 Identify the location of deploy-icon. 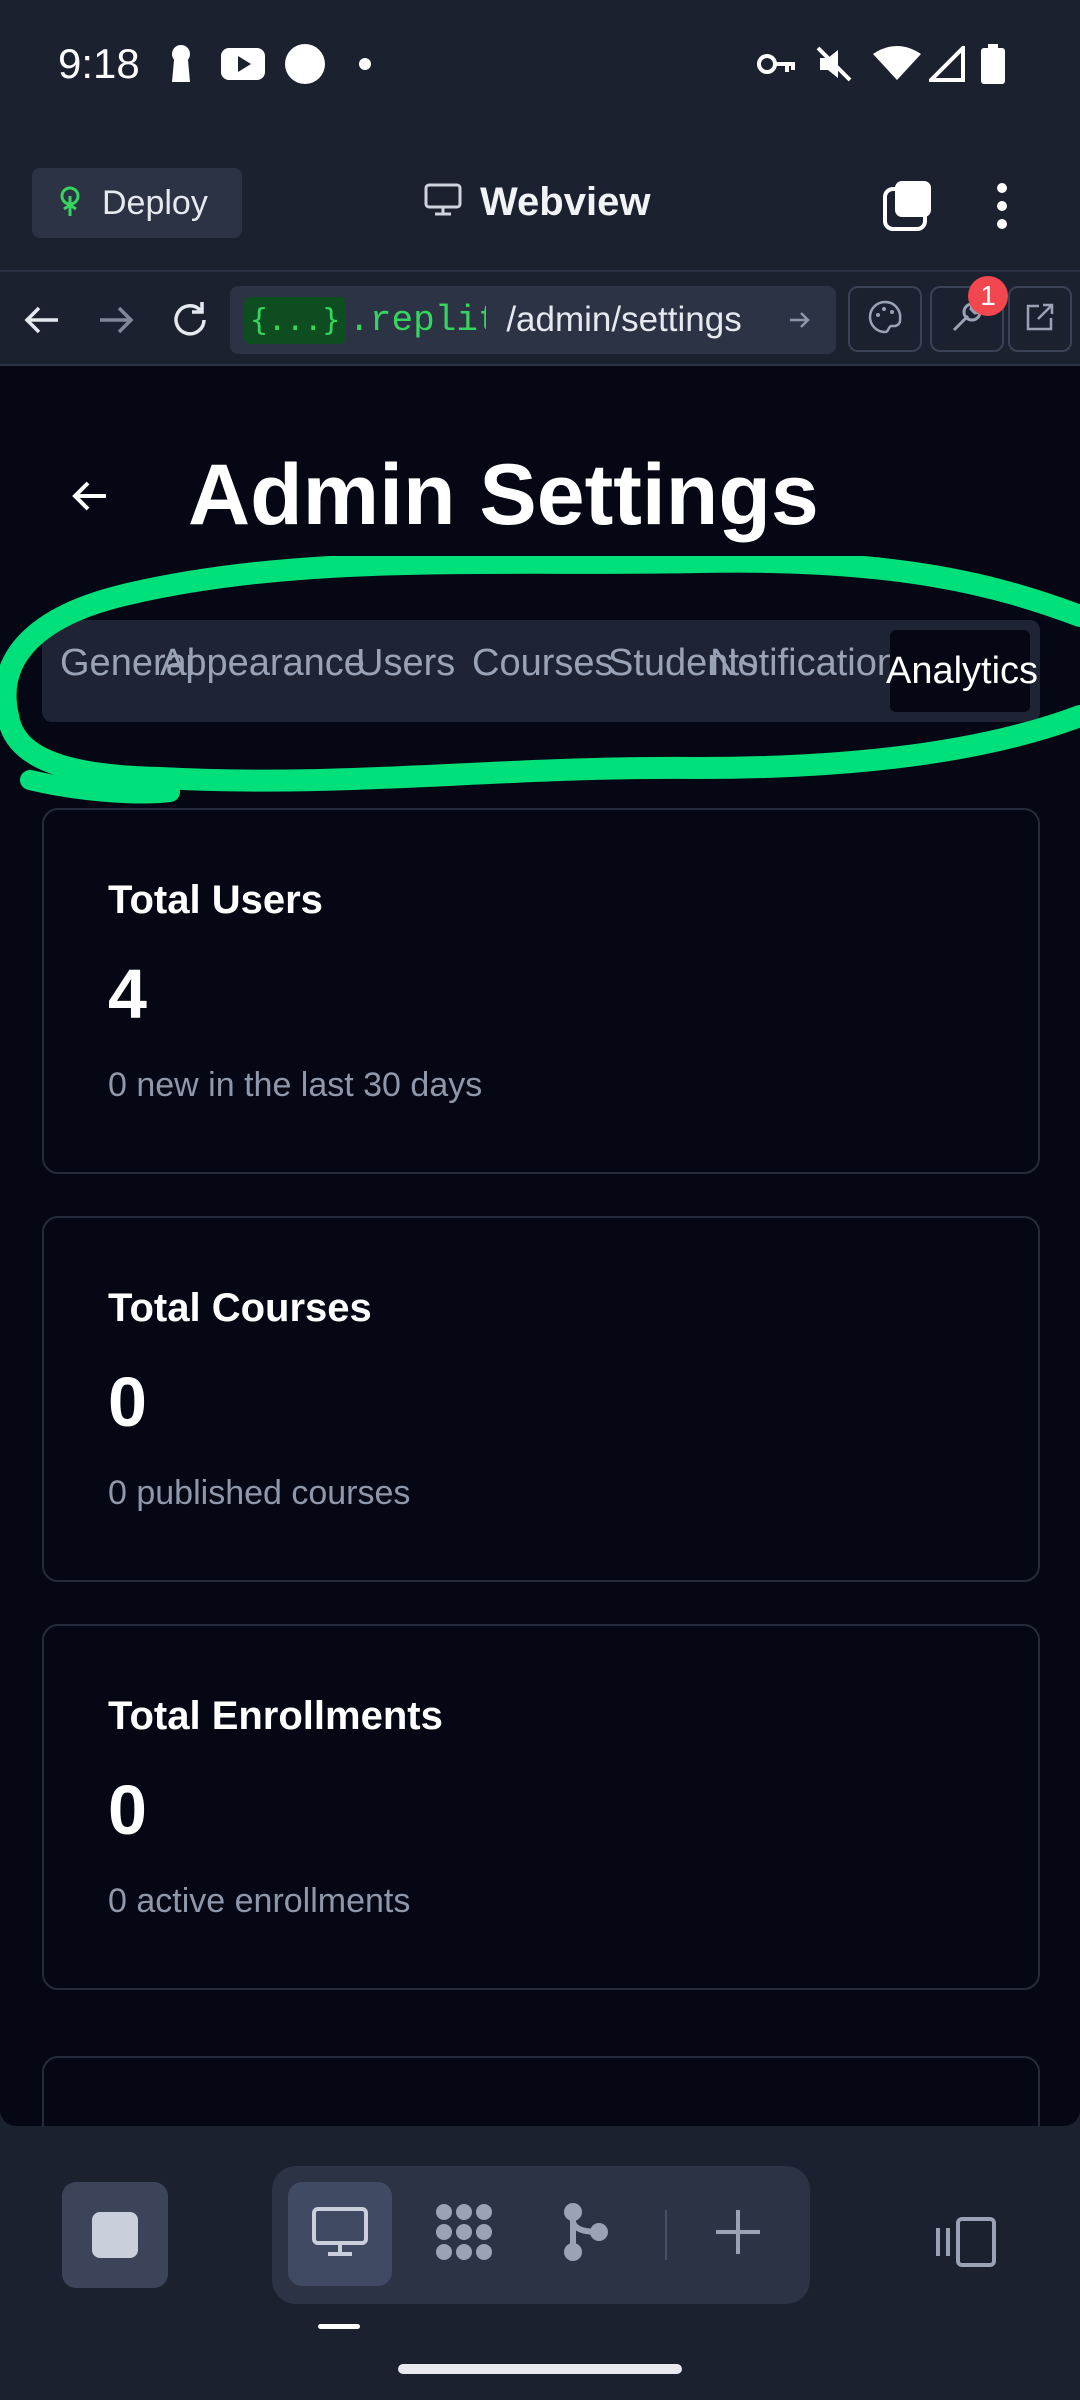
(70, 203).